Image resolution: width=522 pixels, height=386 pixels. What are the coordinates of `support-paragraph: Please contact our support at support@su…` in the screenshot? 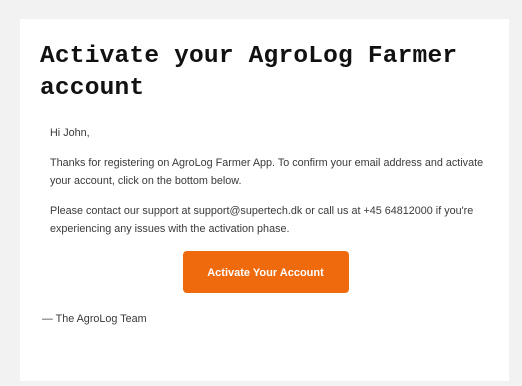 It's located at (262, 220).